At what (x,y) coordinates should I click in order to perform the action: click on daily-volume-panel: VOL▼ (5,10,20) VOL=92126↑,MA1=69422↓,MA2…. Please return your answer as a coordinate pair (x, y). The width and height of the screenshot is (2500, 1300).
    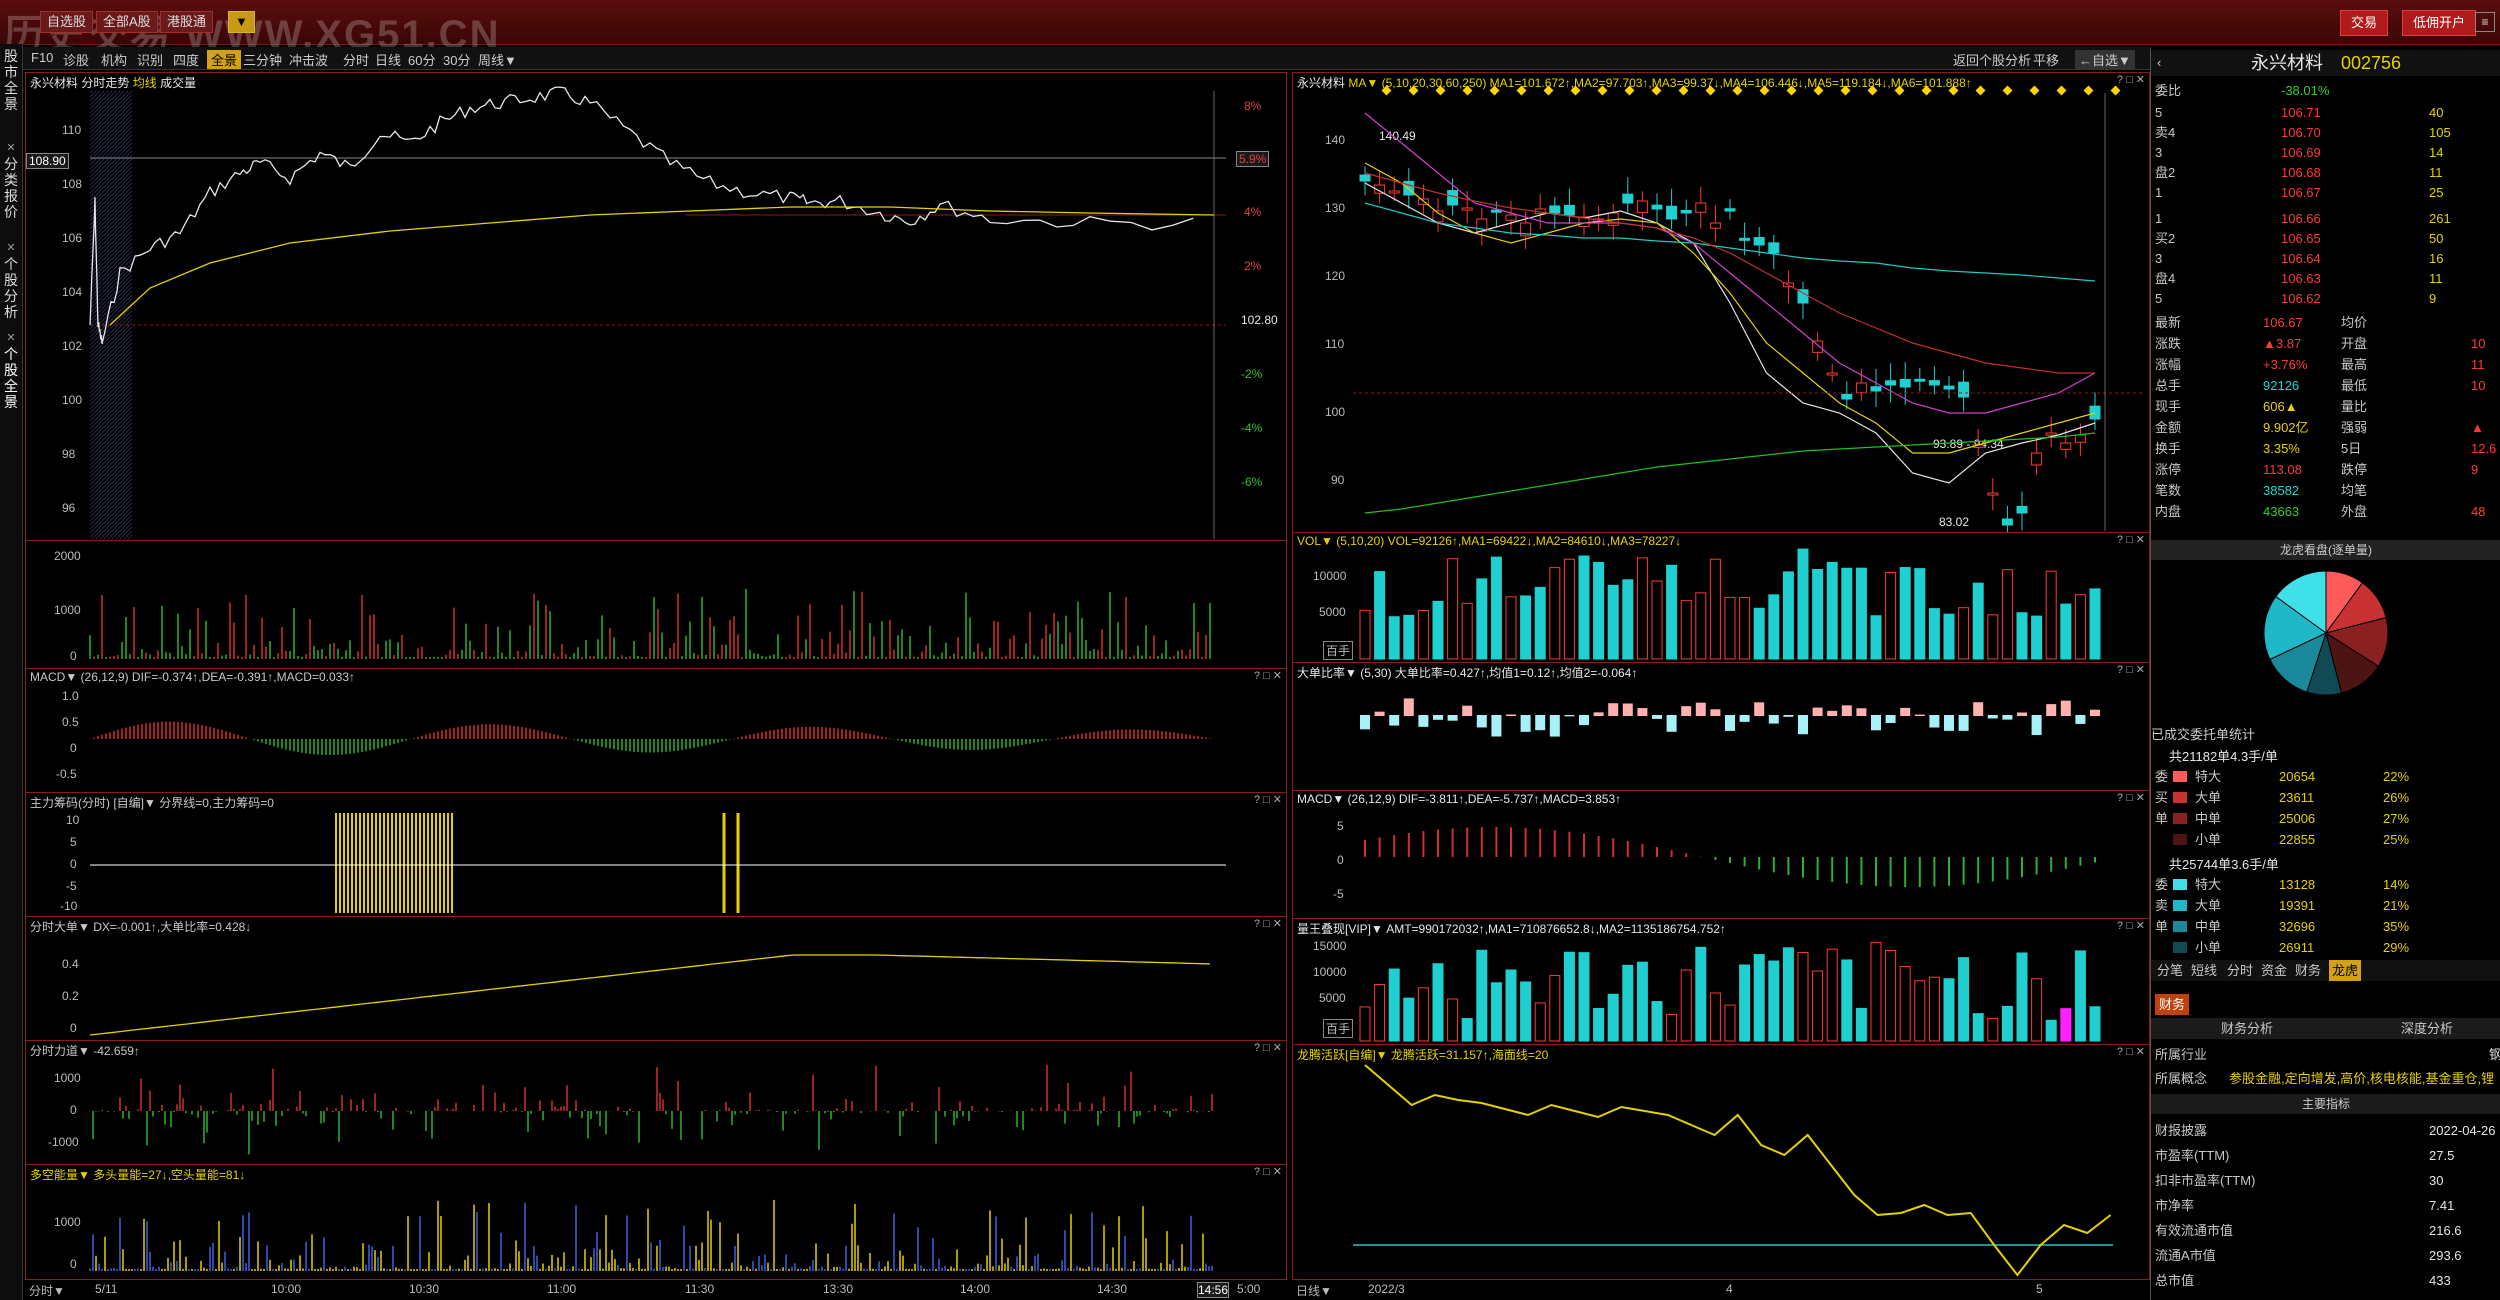
    Looking at the image, I should click on (1721, 598).